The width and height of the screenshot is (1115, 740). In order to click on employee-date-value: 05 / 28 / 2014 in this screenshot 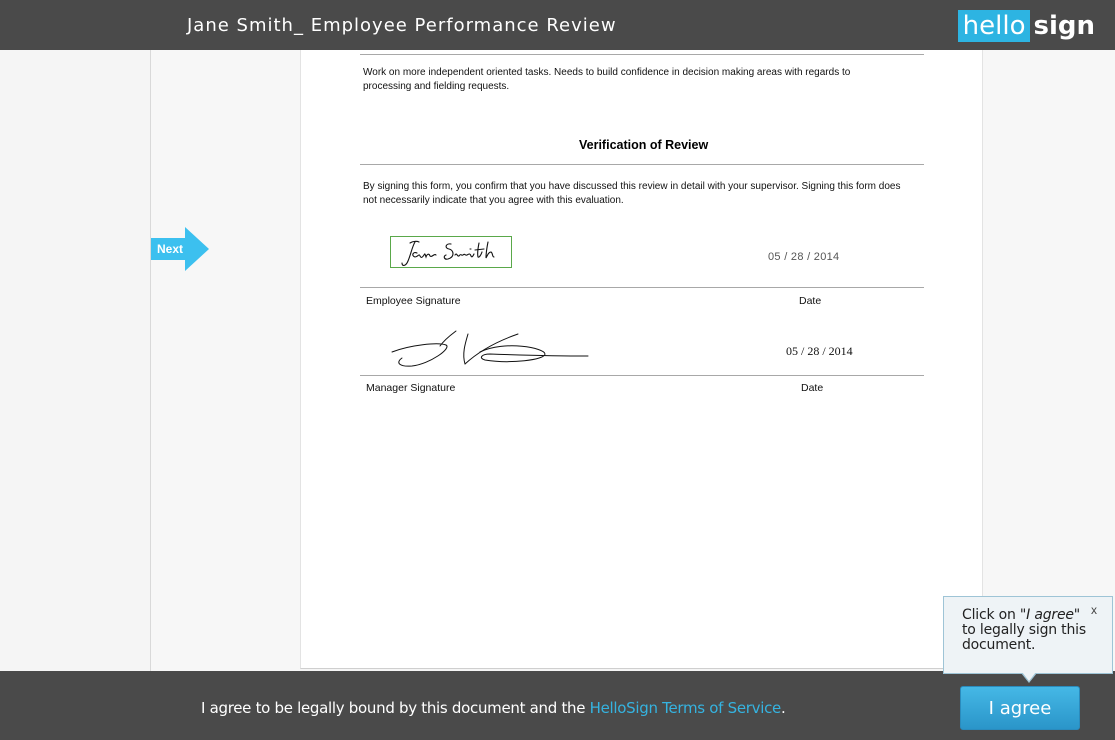, I will do `click(804, 257)`.